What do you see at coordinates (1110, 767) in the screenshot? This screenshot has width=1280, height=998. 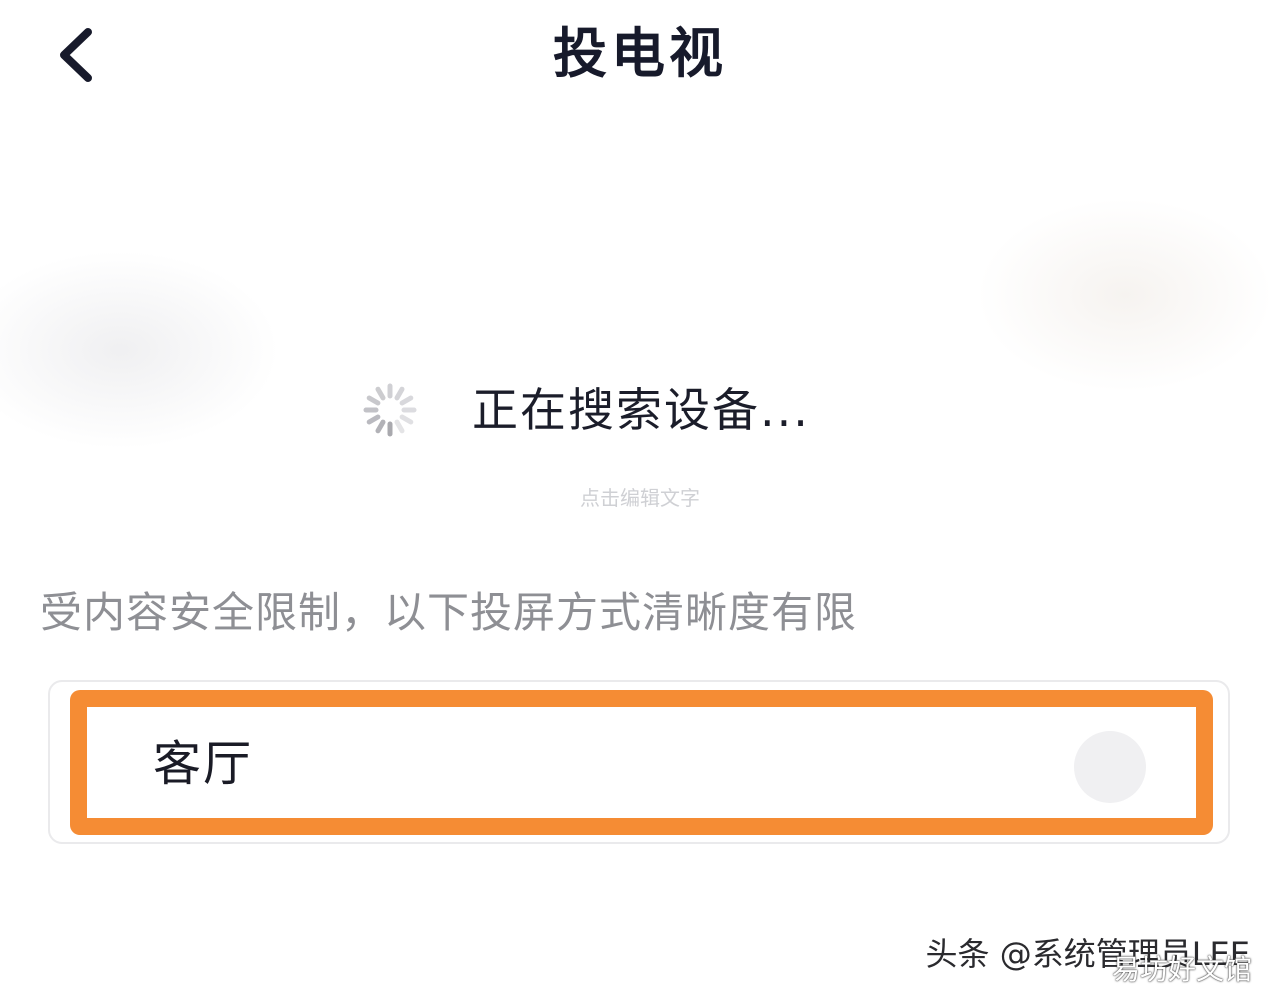 I see `device-radio` at bounding box center [1110, 767].